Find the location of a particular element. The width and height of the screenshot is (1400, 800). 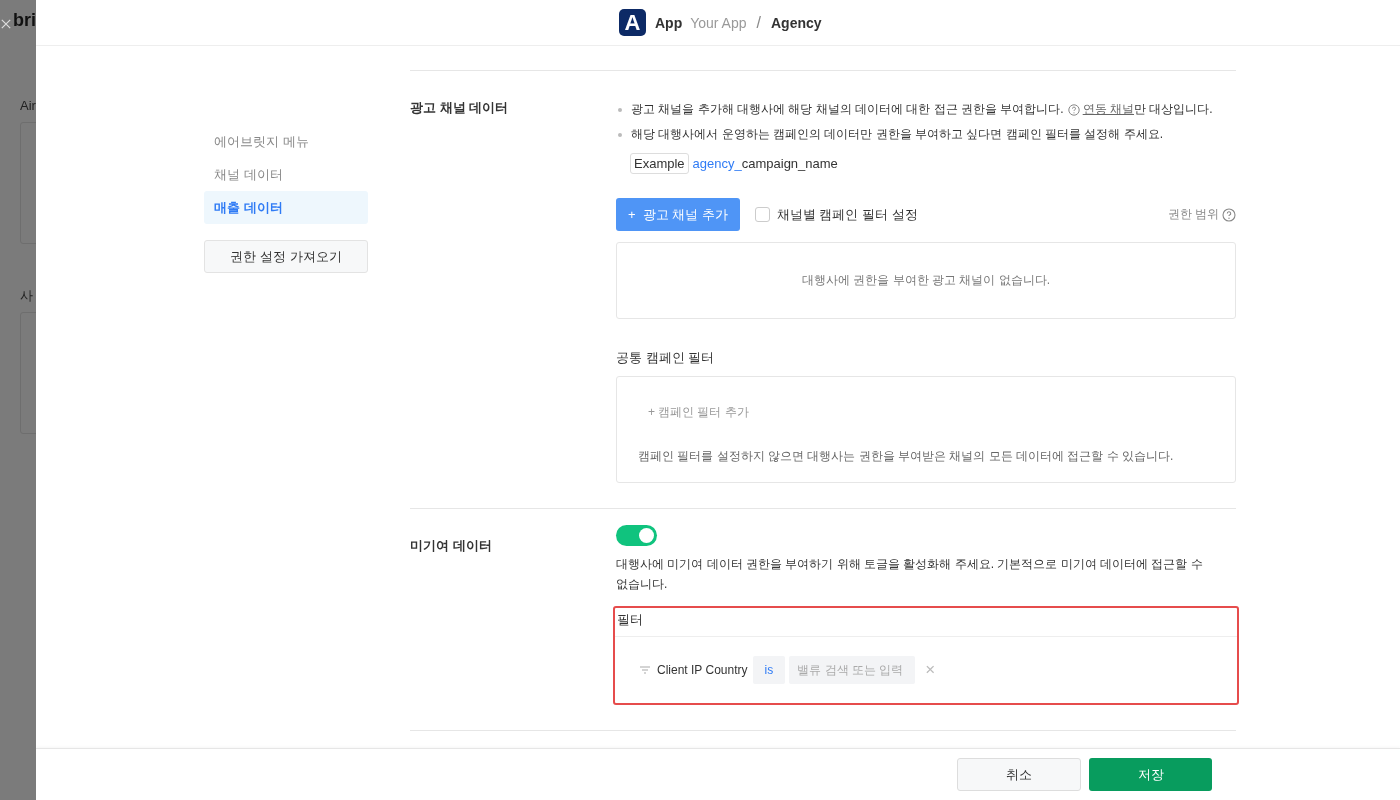

example-tag: Example is located at coordinates (659, 163).